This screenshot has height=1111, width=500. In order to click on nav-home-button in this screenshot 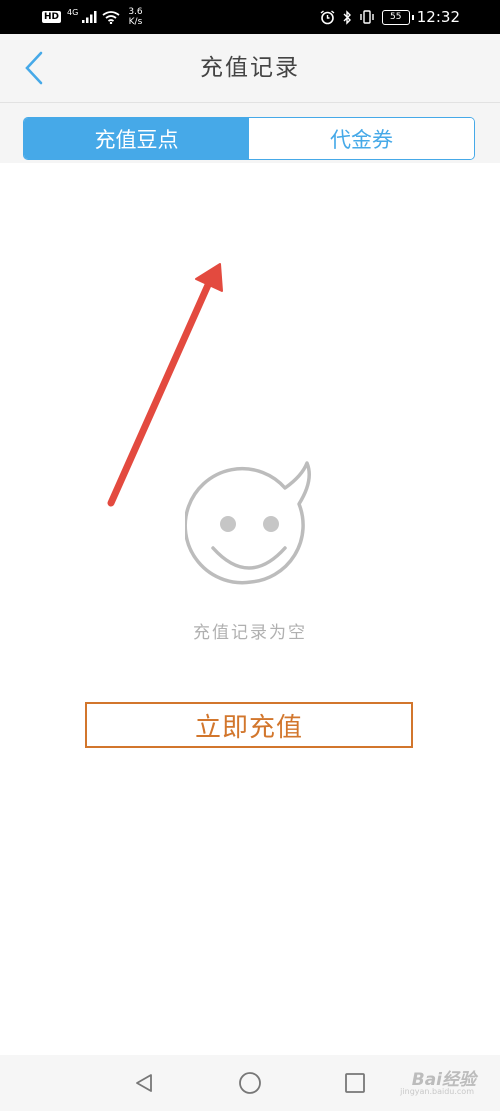, I will do `click(250, 1083)`.